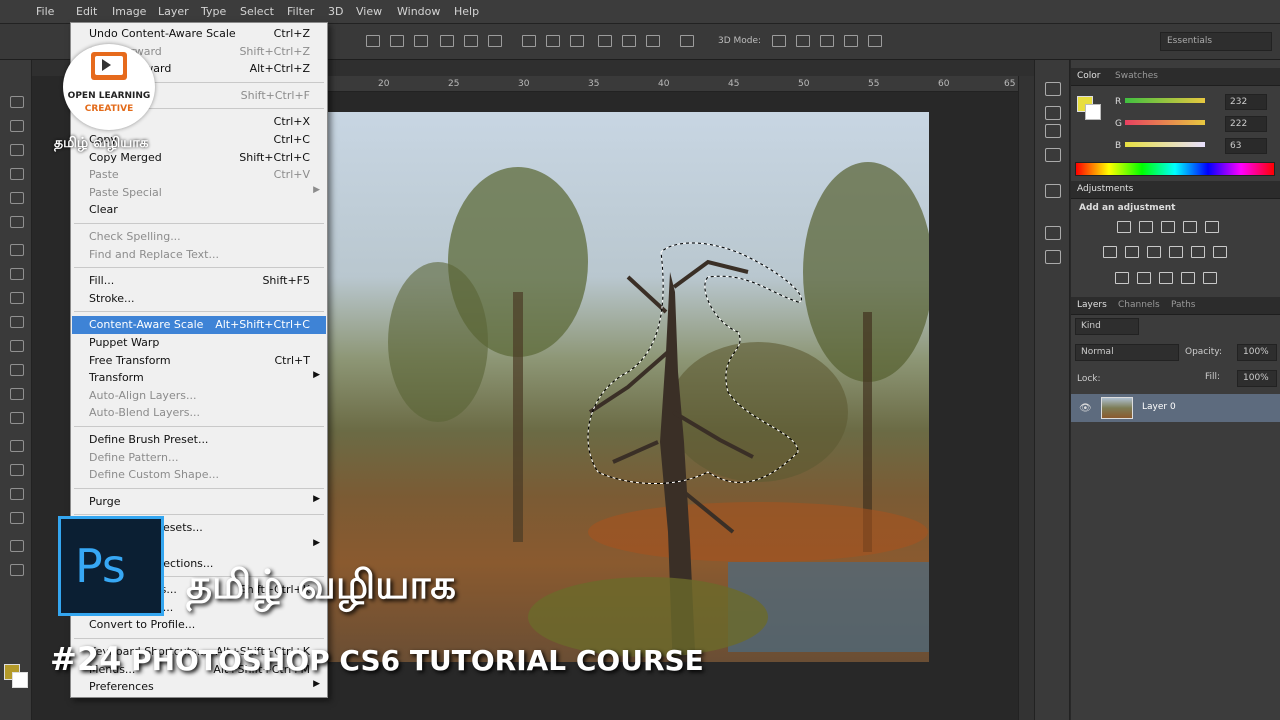 This screenshot has width=1280, height=720. What do you see at coordinates (86, 11) in the screenshot?
I see `menu-edit: Edit` at bounding box center [86, 11].